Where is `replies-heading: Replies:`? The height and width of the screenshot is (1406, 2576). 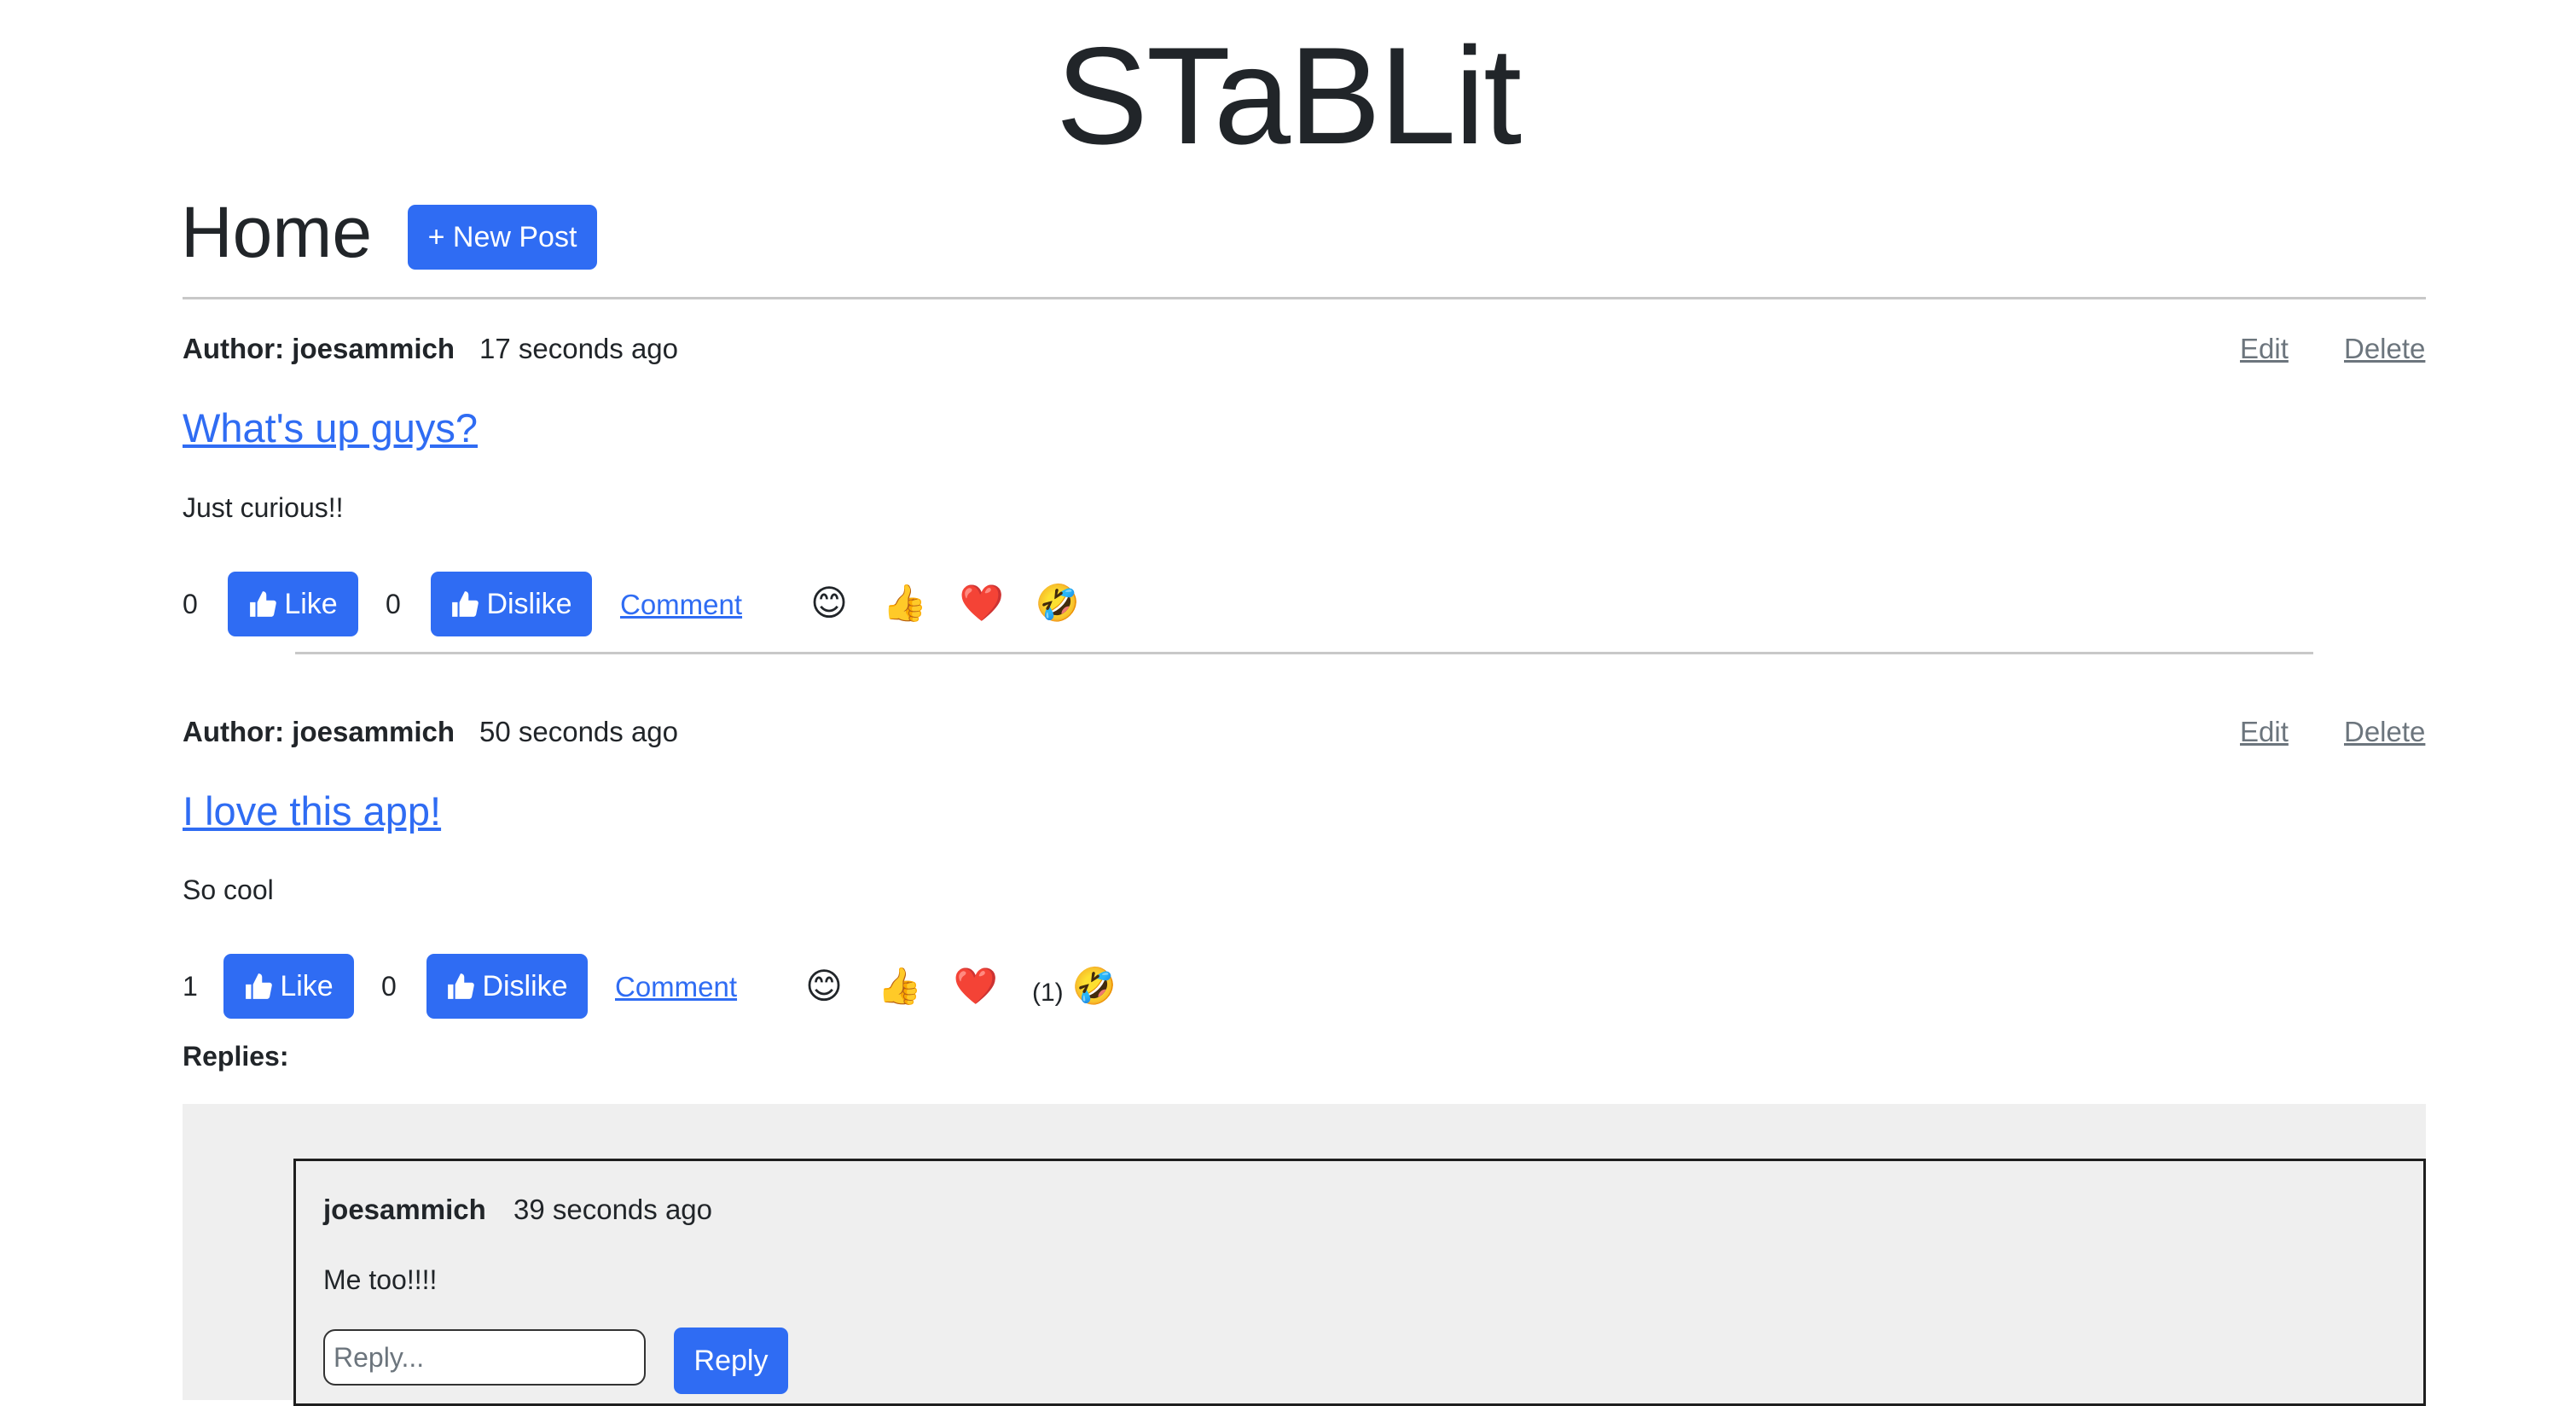
replies-heading: Replies: is located at coordinates (236, 1056).